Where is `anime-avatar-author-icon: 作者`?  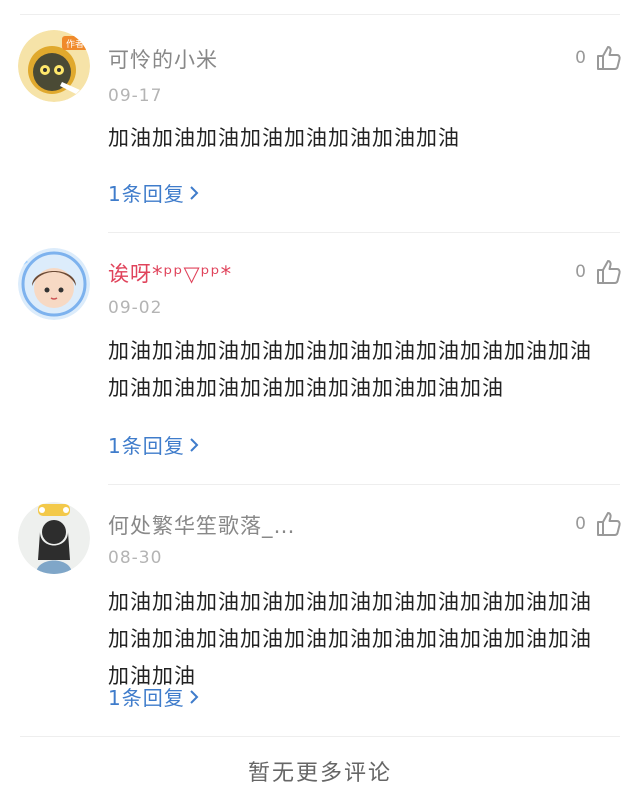 anime-avatar-author-icon: 作者 is located at coordinates (54, 66).